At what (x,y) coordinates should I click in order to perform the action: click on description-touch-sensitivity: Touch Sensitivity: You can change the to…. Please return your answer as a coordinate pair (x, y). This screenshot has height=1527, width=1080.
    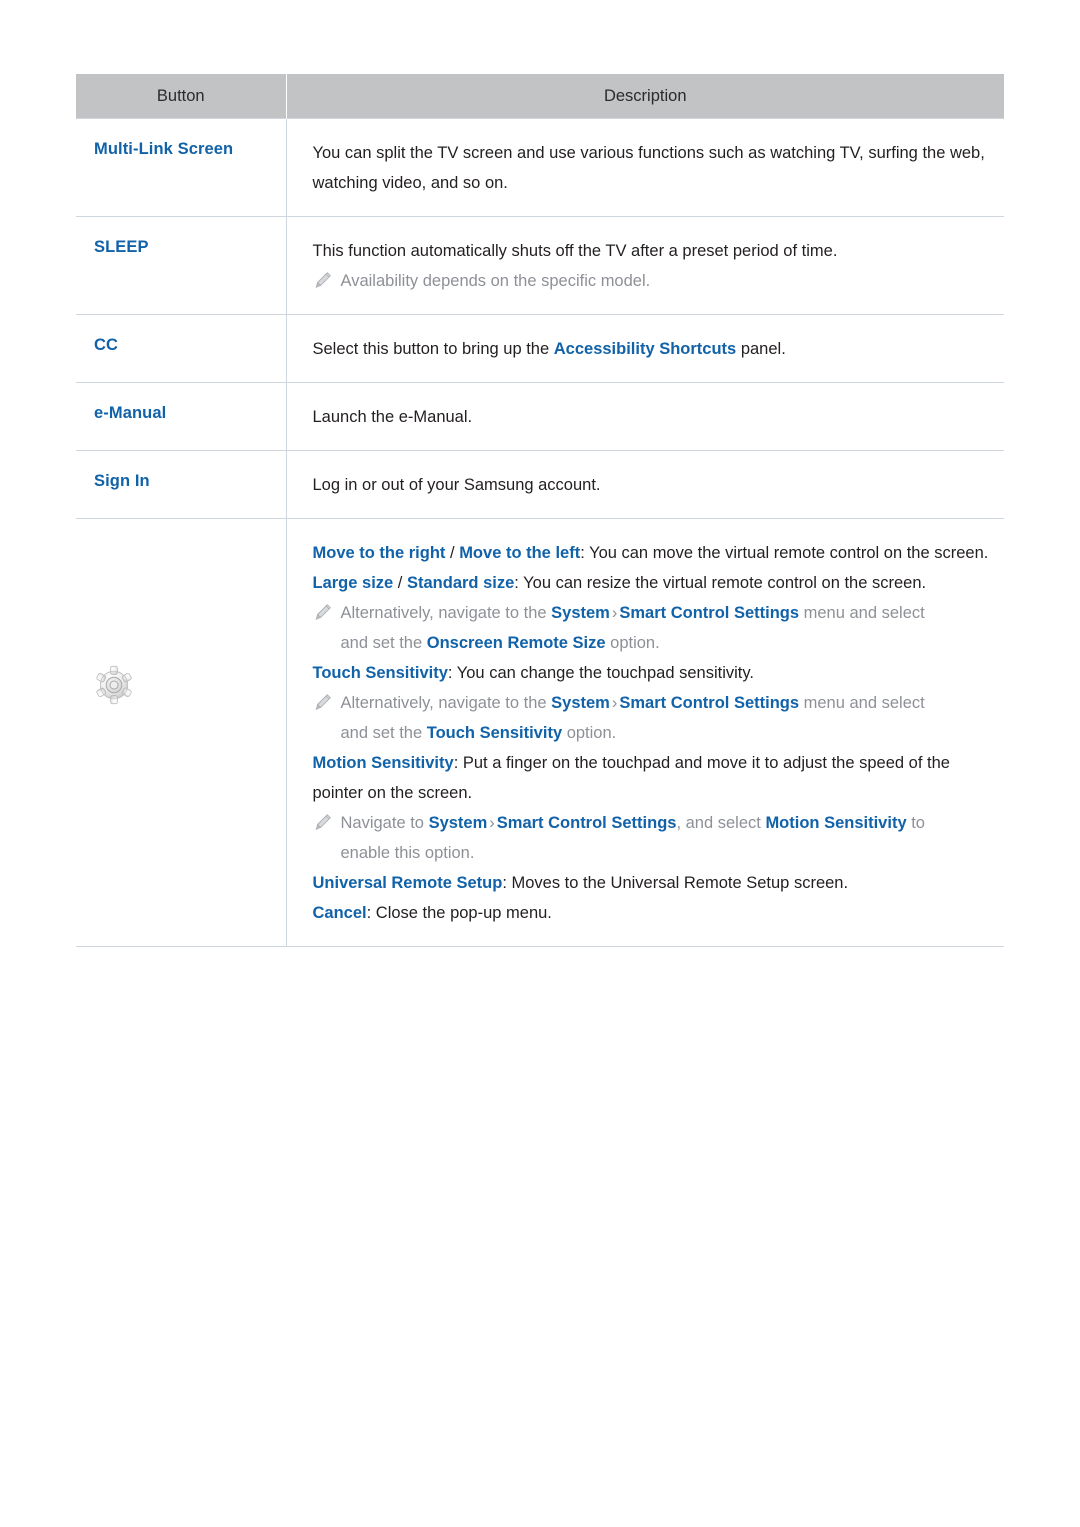
    Looking at the image, I should click on (652, 673).